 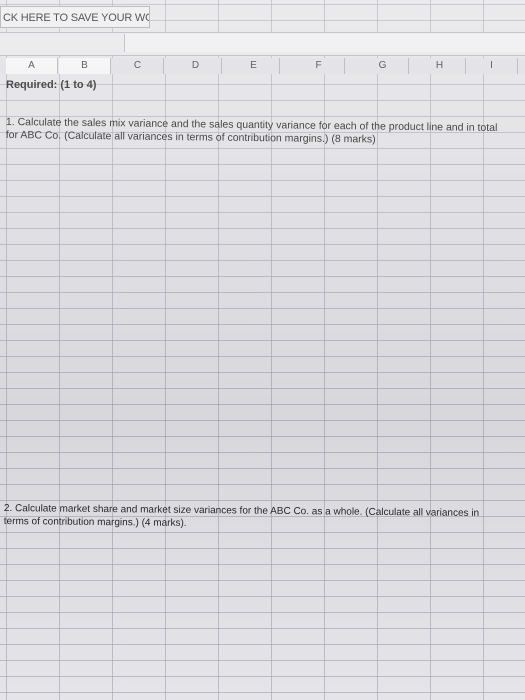 What do you see at coordinates (51, 85) in the screenshot?
I see `required-label: Required: (1 to 4)` at bounding box center [51, 85].